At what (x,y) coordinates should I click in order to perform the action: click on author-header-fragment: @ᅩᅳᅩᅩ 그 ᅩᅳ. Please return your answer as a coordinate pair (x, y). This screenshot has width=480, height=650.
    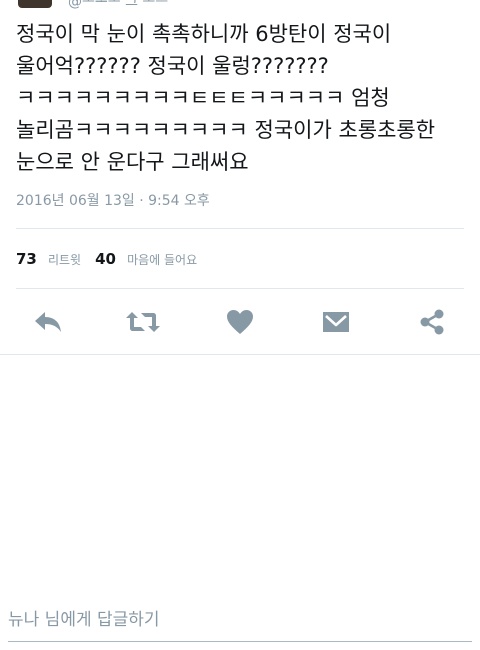
    Looking at the image, I should click on (240, 6).